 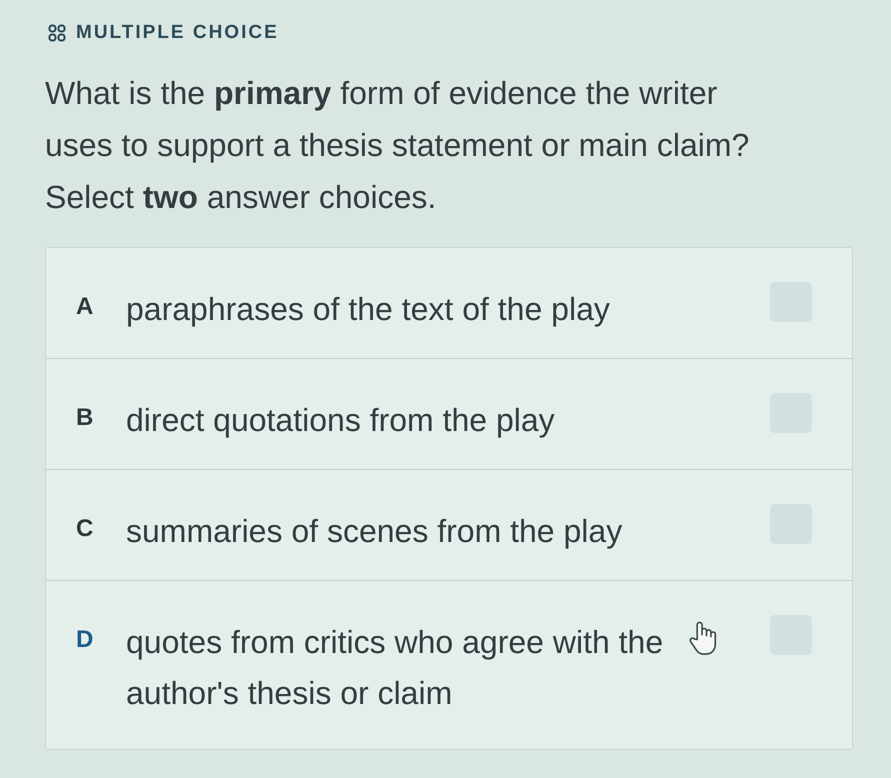 What do you see at coordinates (426, 668) in the screenshot?
I see `choice-text: quotes from critics who agree with the author's thesis or claim` at bounding box center [426, 668].